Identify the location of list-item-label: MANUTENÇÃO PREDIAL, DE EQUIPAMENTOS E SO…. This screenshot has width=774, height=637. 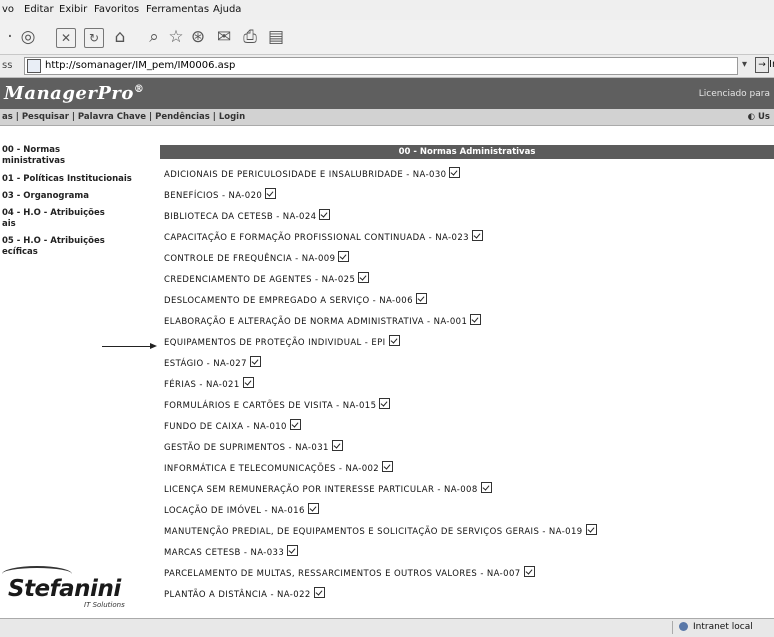
(373, 532).